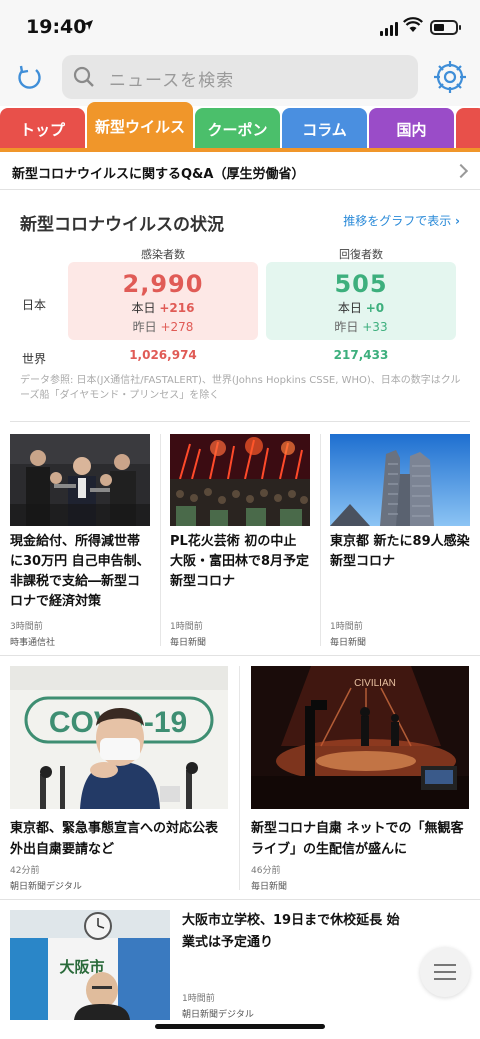  I want to click on infected-yesterday-value: +278, so click(177, 327).